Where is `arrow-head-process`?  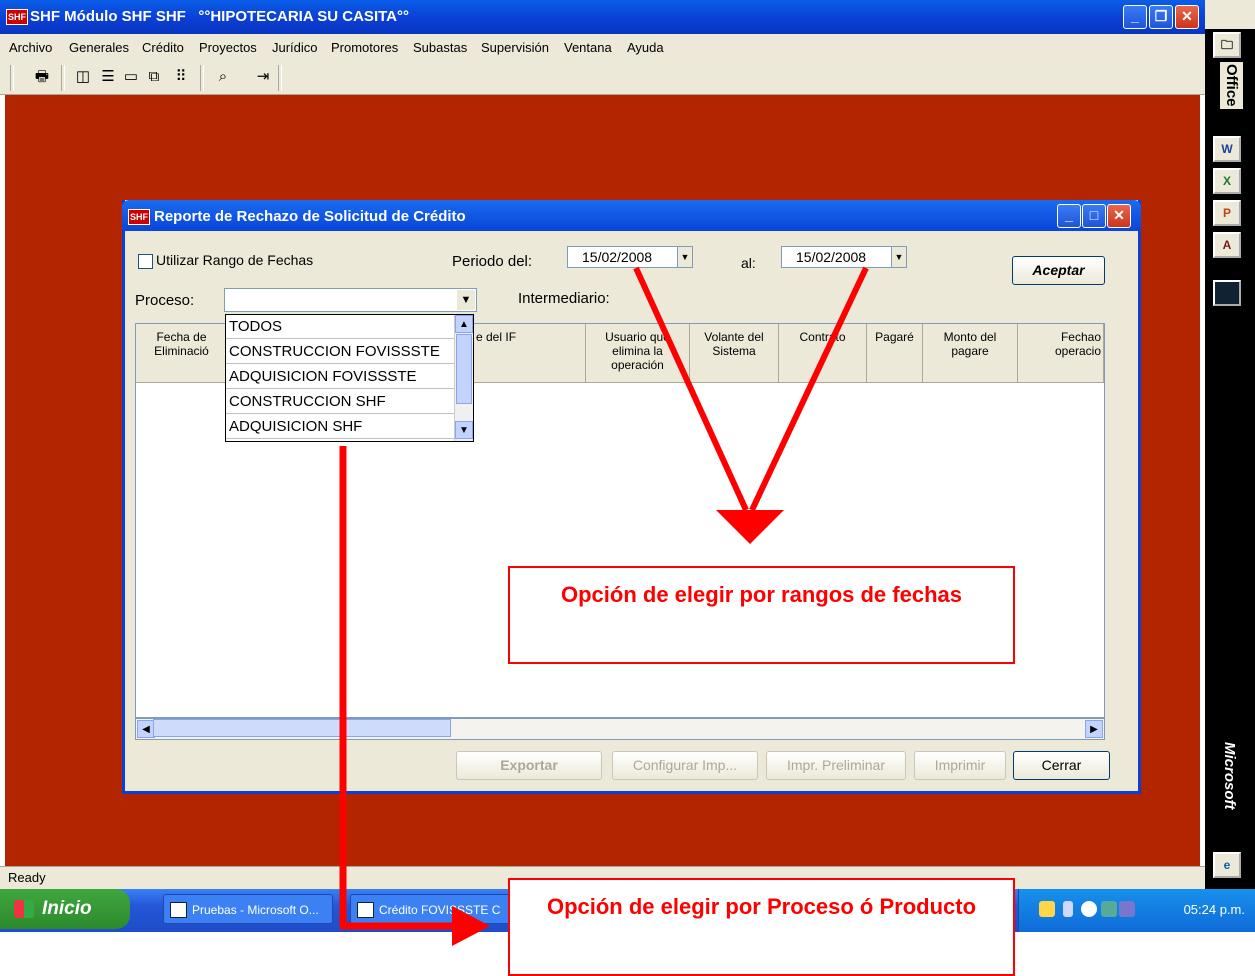
arrow-head-process is located at coordinates (471, 926).